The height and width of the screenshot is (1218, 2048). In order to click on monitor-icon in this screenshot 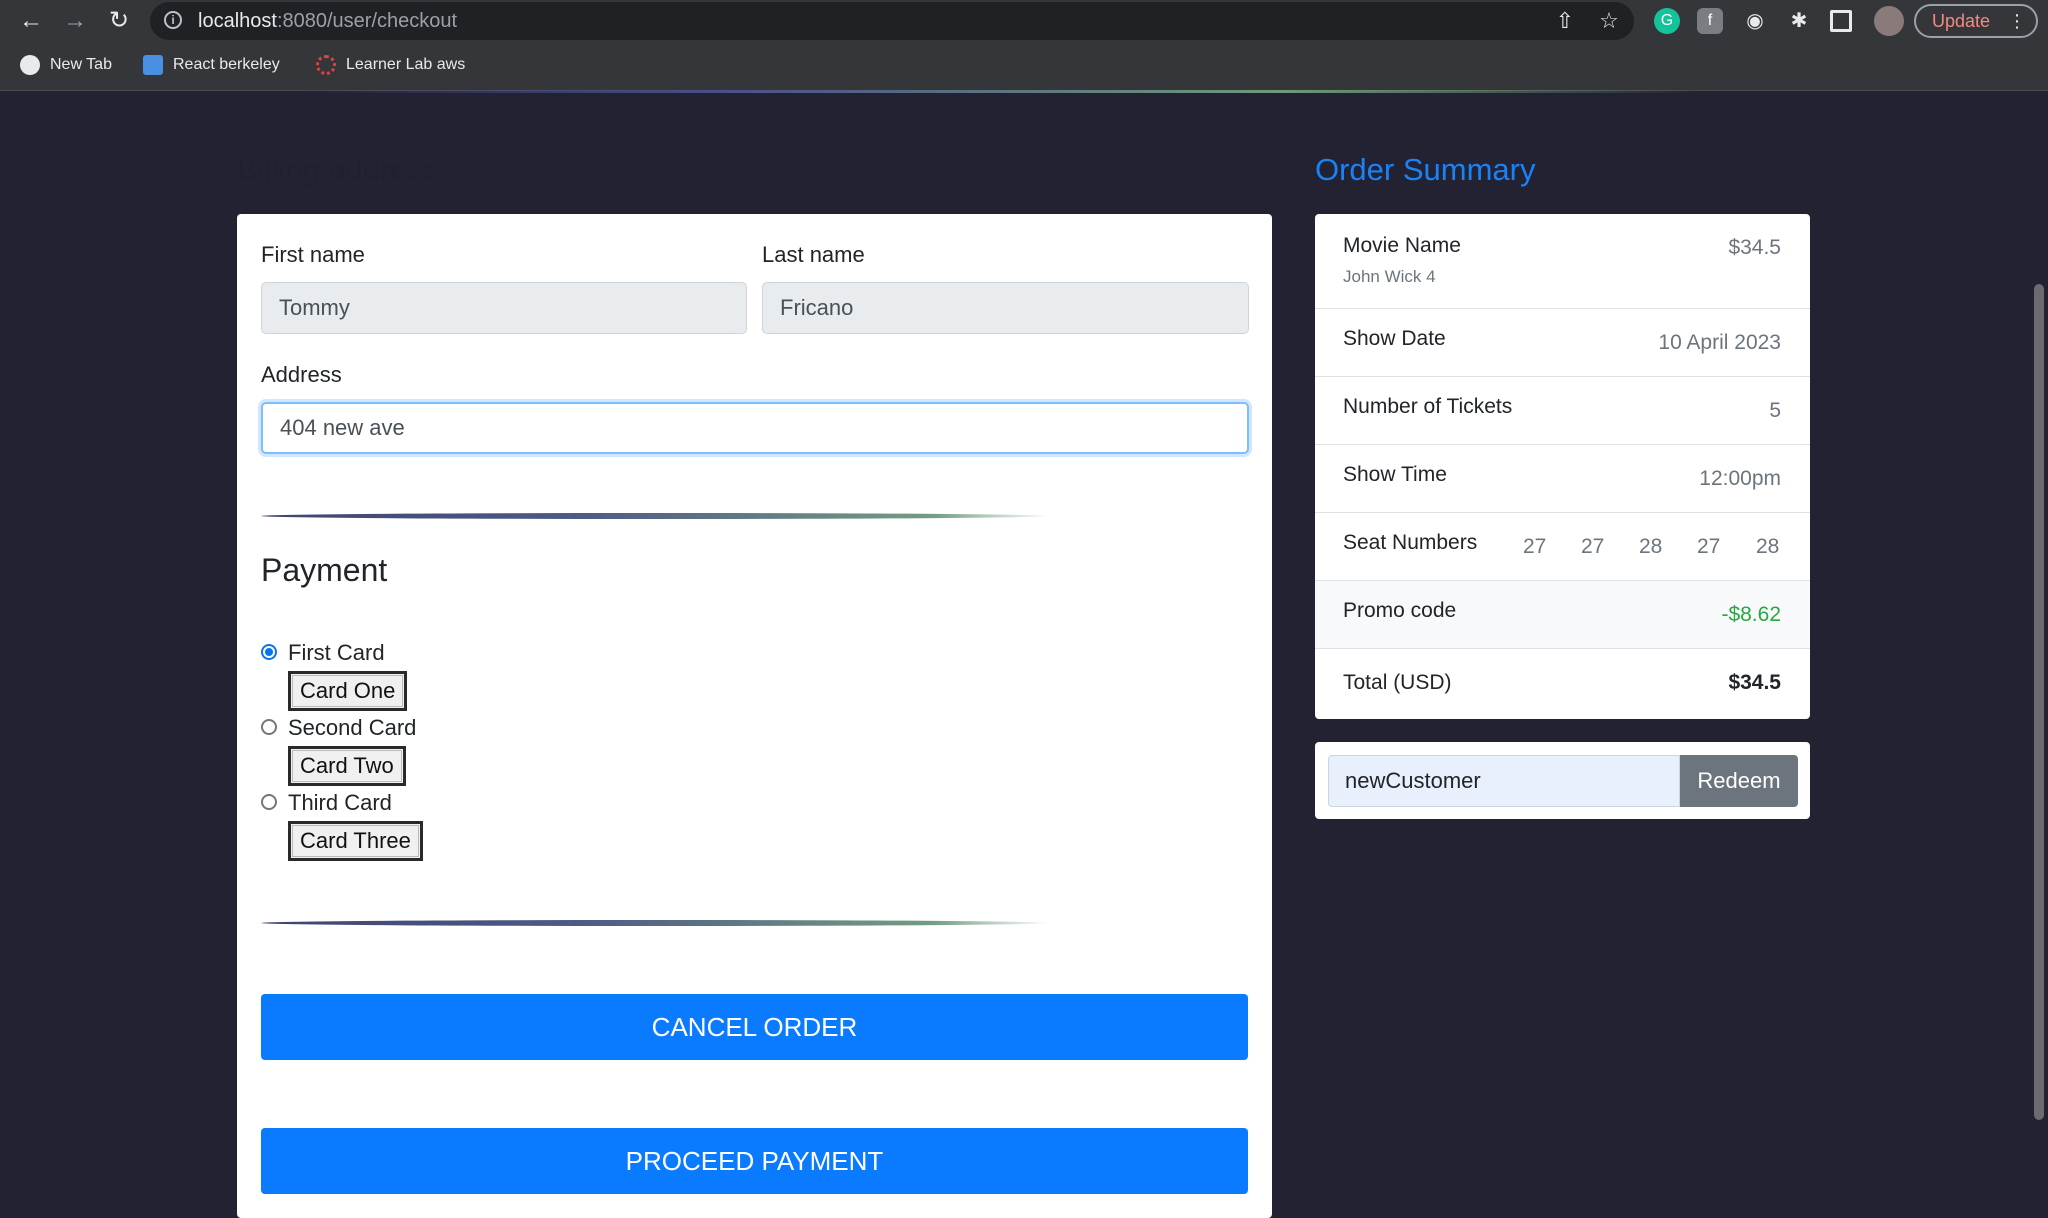, I will do `click(153, 64)`.